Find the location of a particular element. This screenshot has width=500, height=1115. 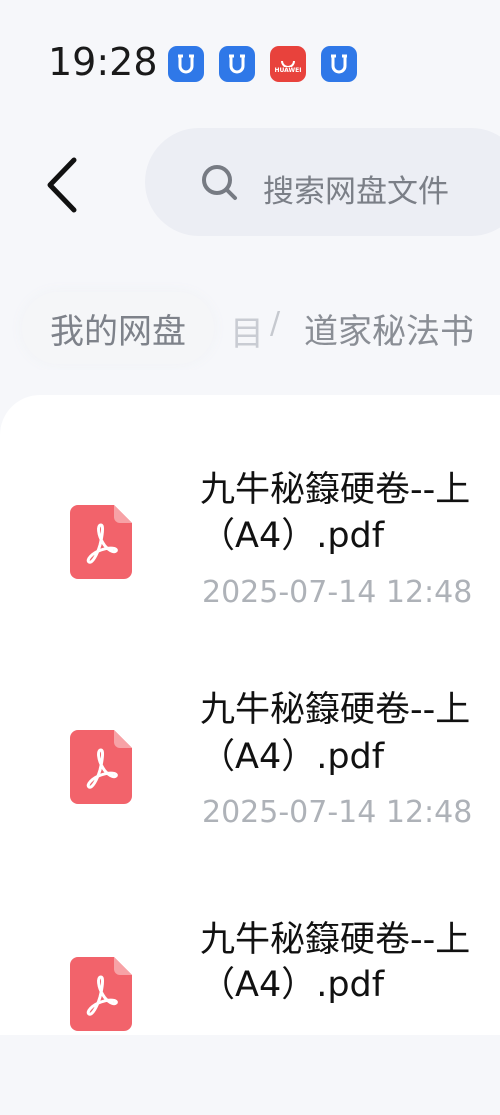

huawei-label: HUAWEI is located at coordinates (288, 70).